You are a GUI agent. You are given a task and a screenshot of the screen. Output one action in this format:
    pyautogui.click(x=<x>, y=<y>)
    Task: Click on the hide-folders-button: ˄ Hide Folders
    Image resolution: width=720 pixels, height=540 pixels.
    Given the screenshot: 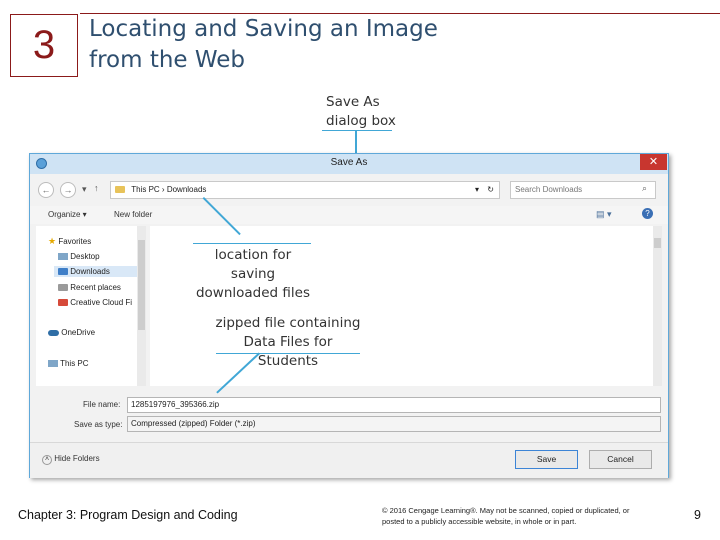 What is the action you would take?
    pyautogui.click(x=71, y=459)
    